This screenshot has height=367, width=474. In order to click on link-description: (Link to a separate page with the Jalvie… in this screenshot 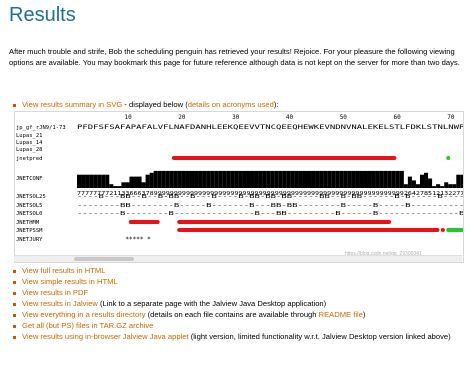, I will do `click(212, 303)`.